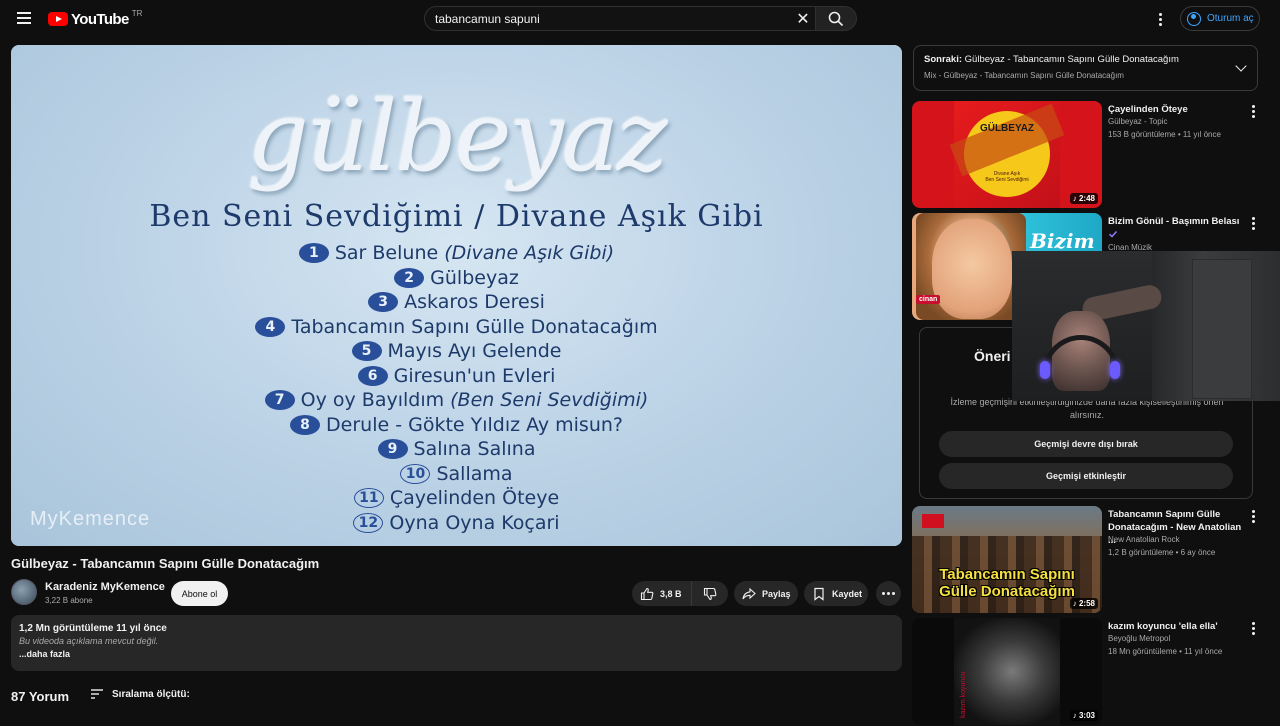  I want to click on recommendation-title: Bizim Gönül - Başımın Belası, so click(1175, 221).